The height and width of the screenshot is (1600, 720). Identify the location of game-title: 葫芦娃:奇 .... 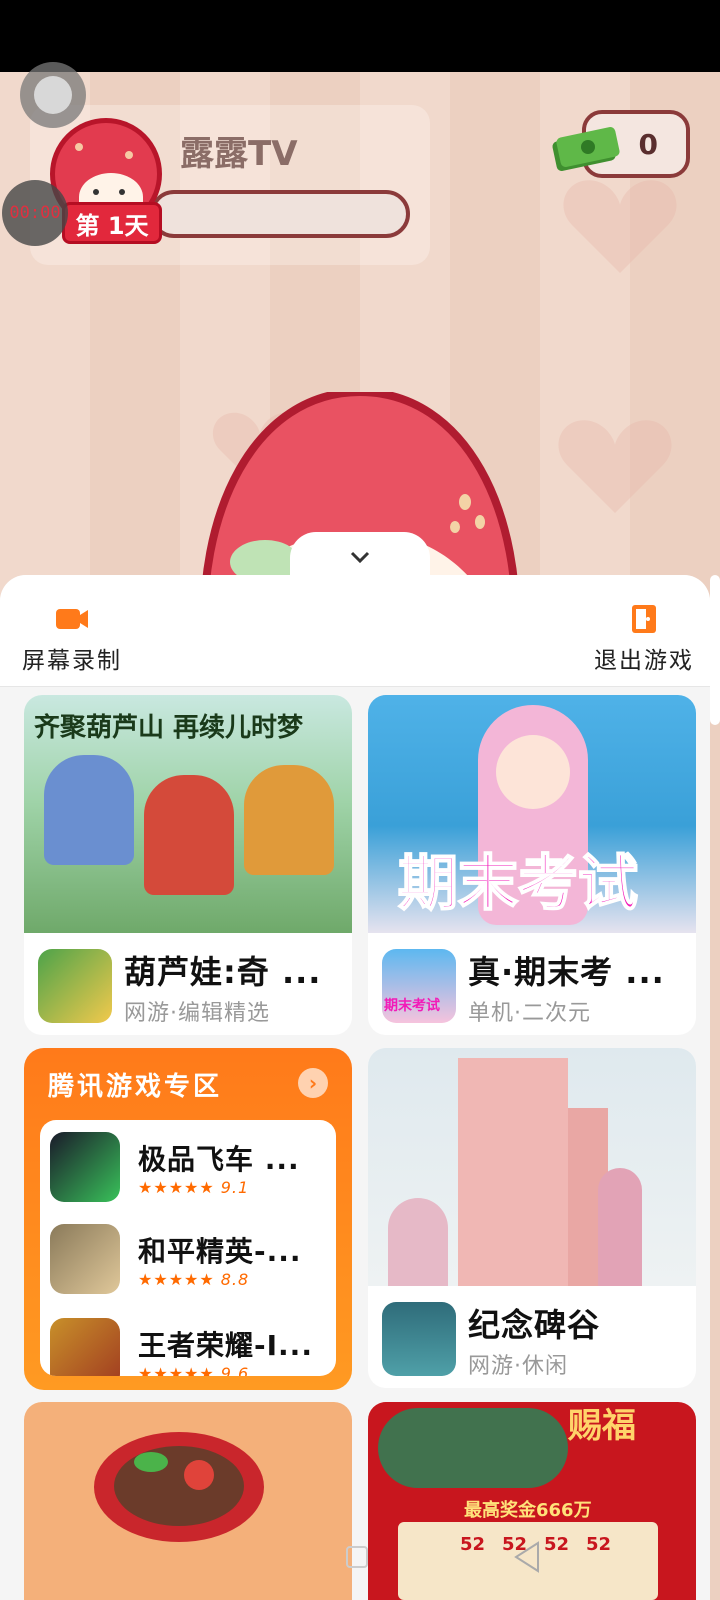
(223, 972).